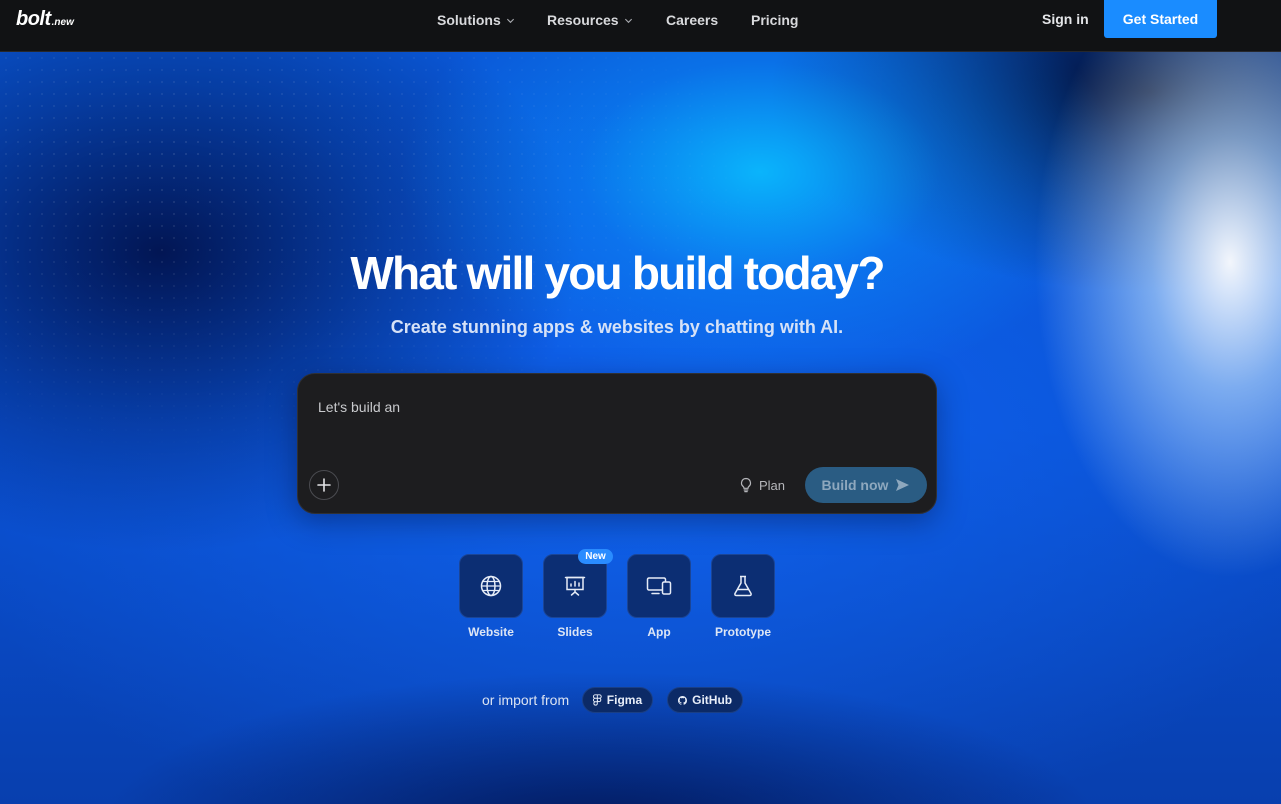 The height and width of the screenshot is (804, 1281). What do you see at coordinates (712, 700) in the screenshot?
I see `github-label: GitHub` at bounding box center [712, 700].